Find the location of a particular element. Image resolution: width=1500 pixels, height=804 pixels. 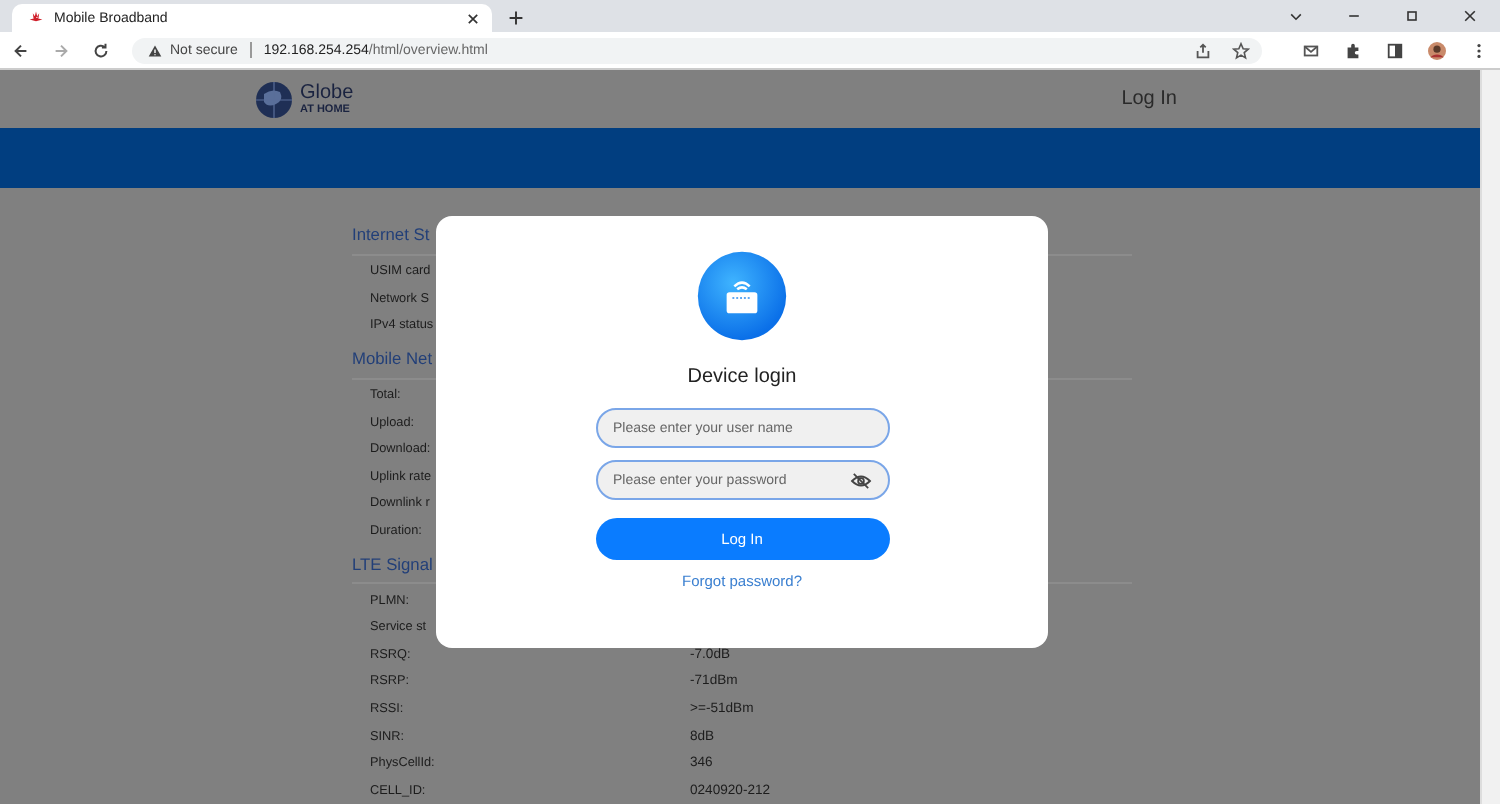

globe-icon is located at coordinates (274, 99).